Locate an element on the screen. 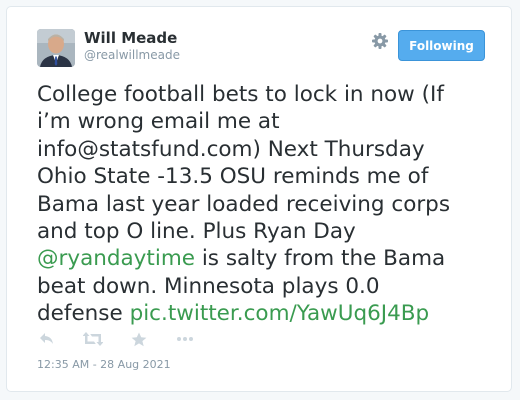 Image resolution: width=520 pixels, height=400 pixels. tweet-line: @ryandaytime is salty from the Bama is located at coordinates (263, 258).